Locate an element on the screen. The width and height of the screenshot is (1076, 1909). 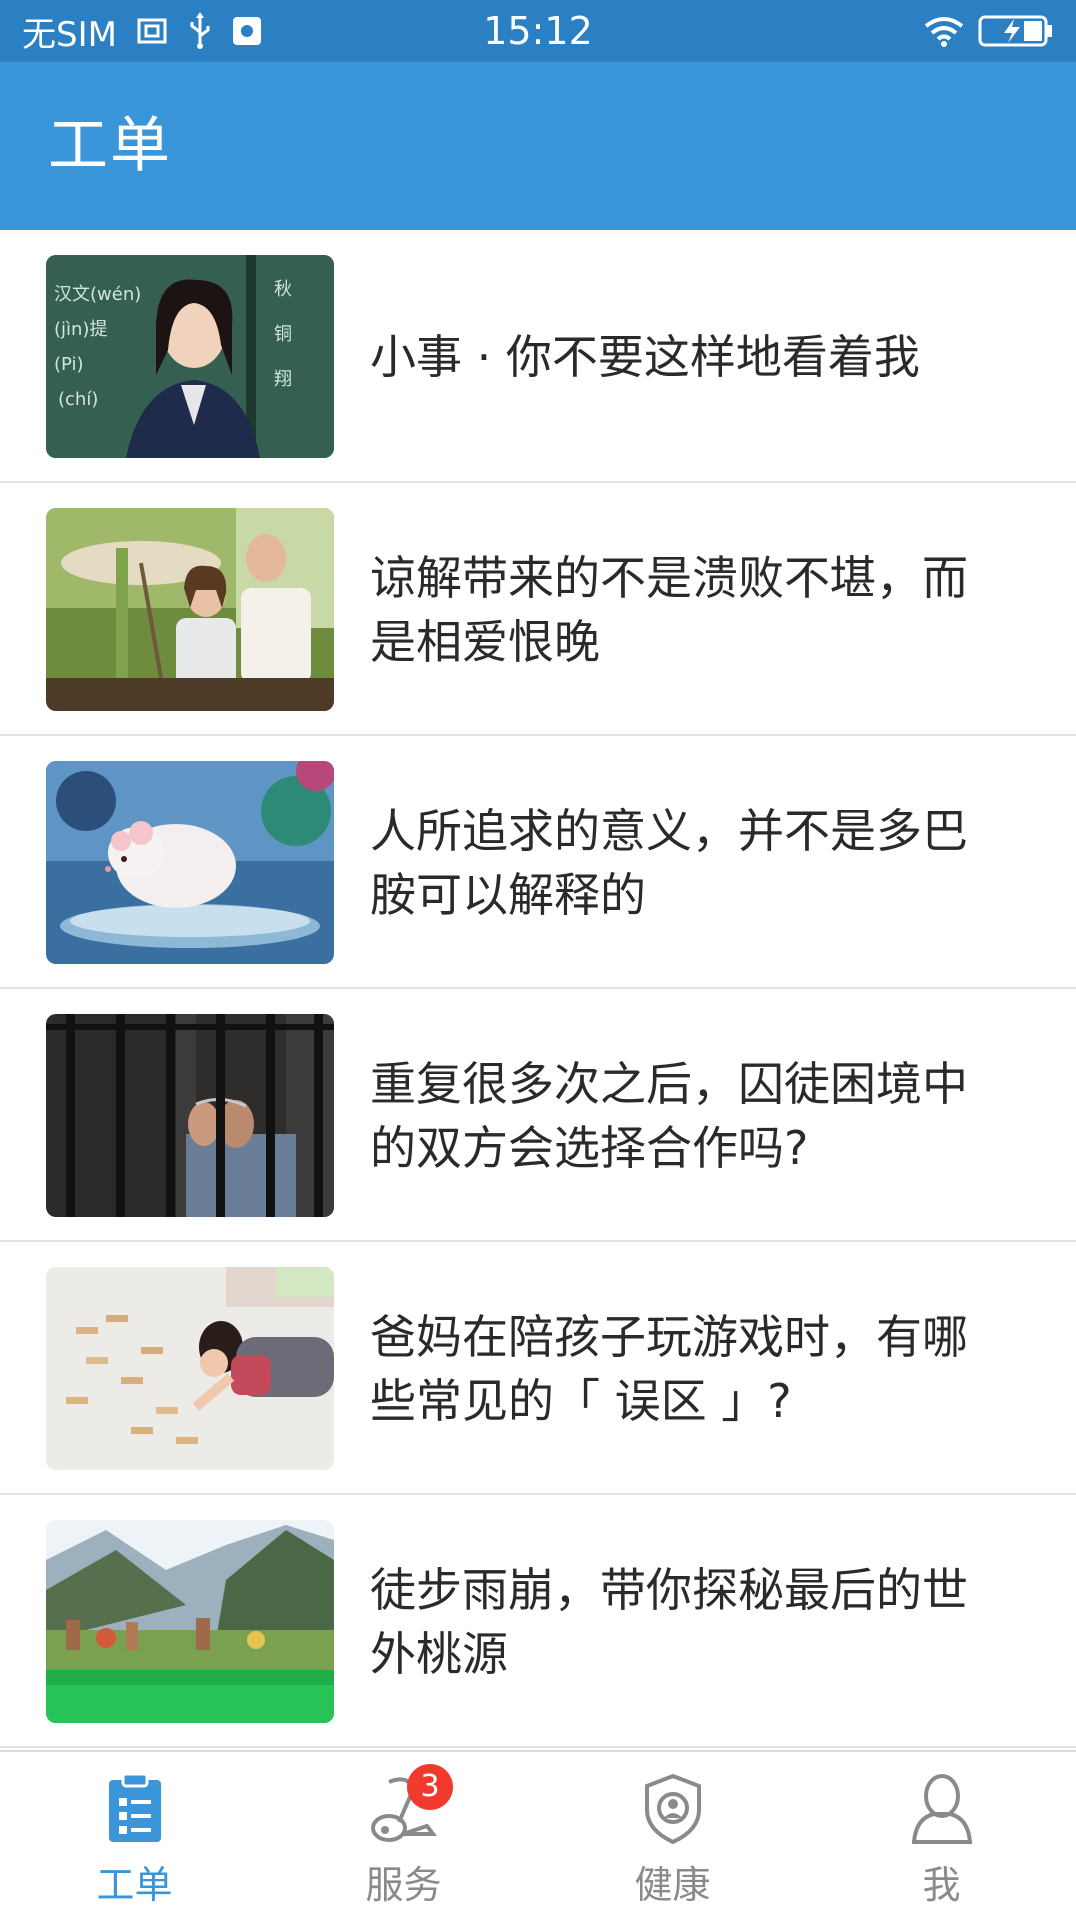
article-title: 爸妈在陪孩子玩游戏时，有哪些常见的「 误区 」? is located at coordinates (669, 1368).